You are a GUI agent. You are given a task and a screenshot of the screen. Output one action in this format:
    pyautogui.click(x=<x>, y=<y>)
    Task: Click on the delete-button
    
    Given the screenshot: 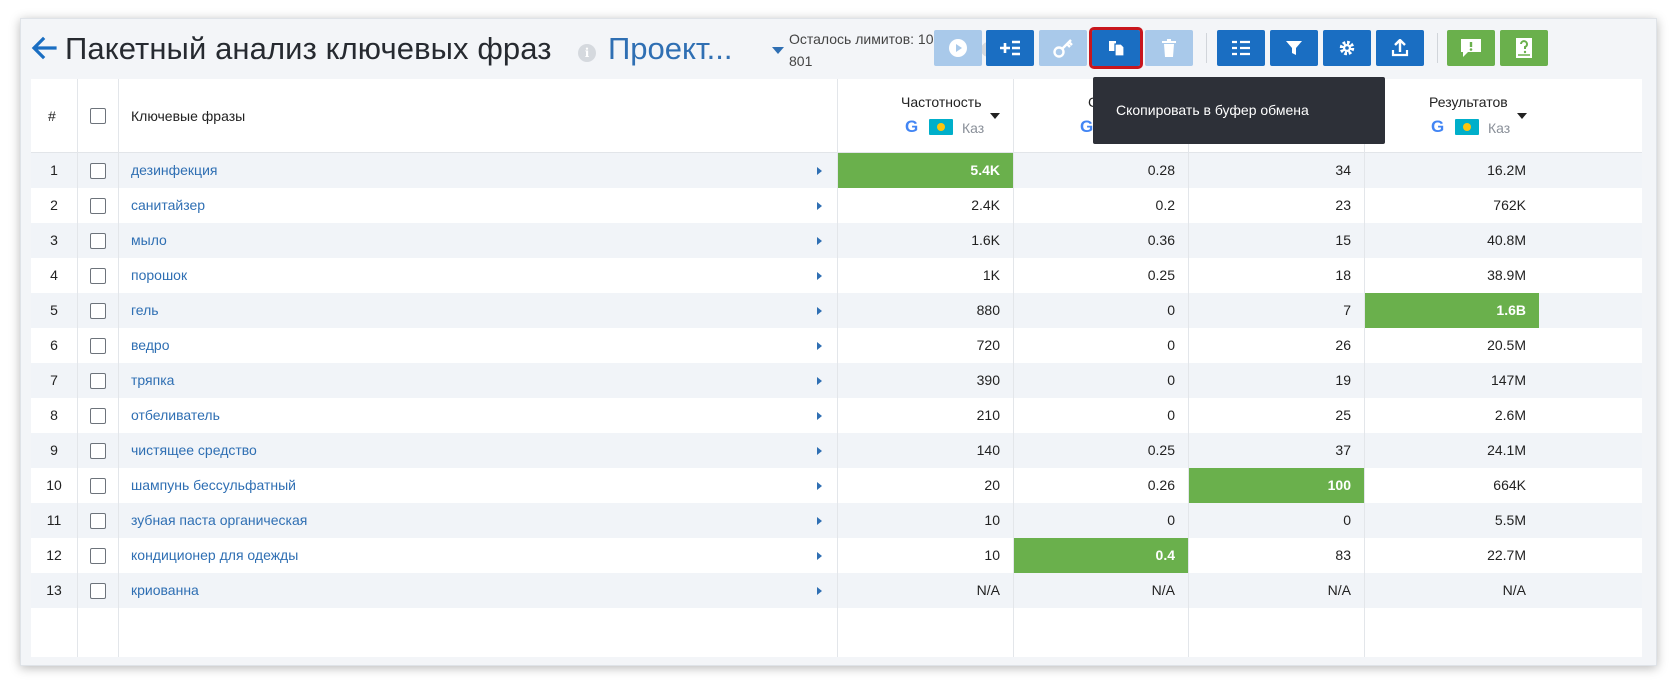 What is the action you would take?
    pyautogui.click(x=1169, y=48)
    